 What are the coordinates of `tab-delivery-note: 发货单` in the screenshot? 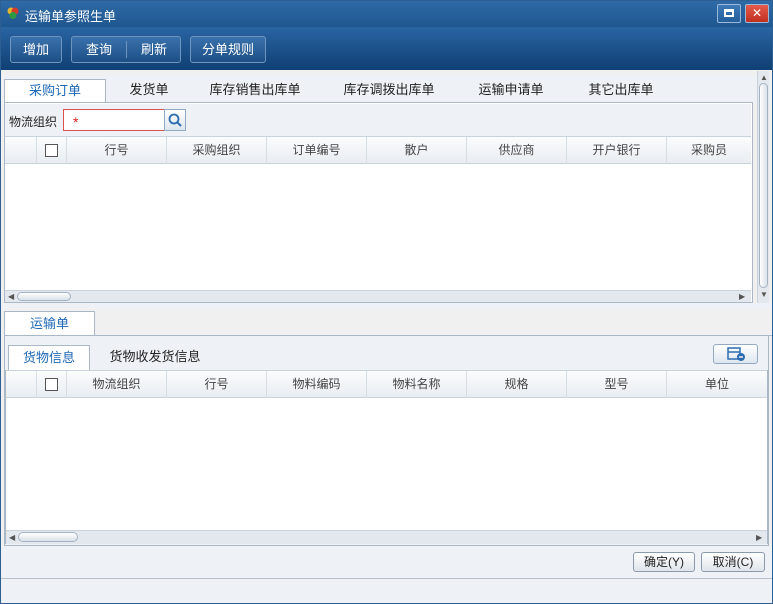 It's located at (149, 91).